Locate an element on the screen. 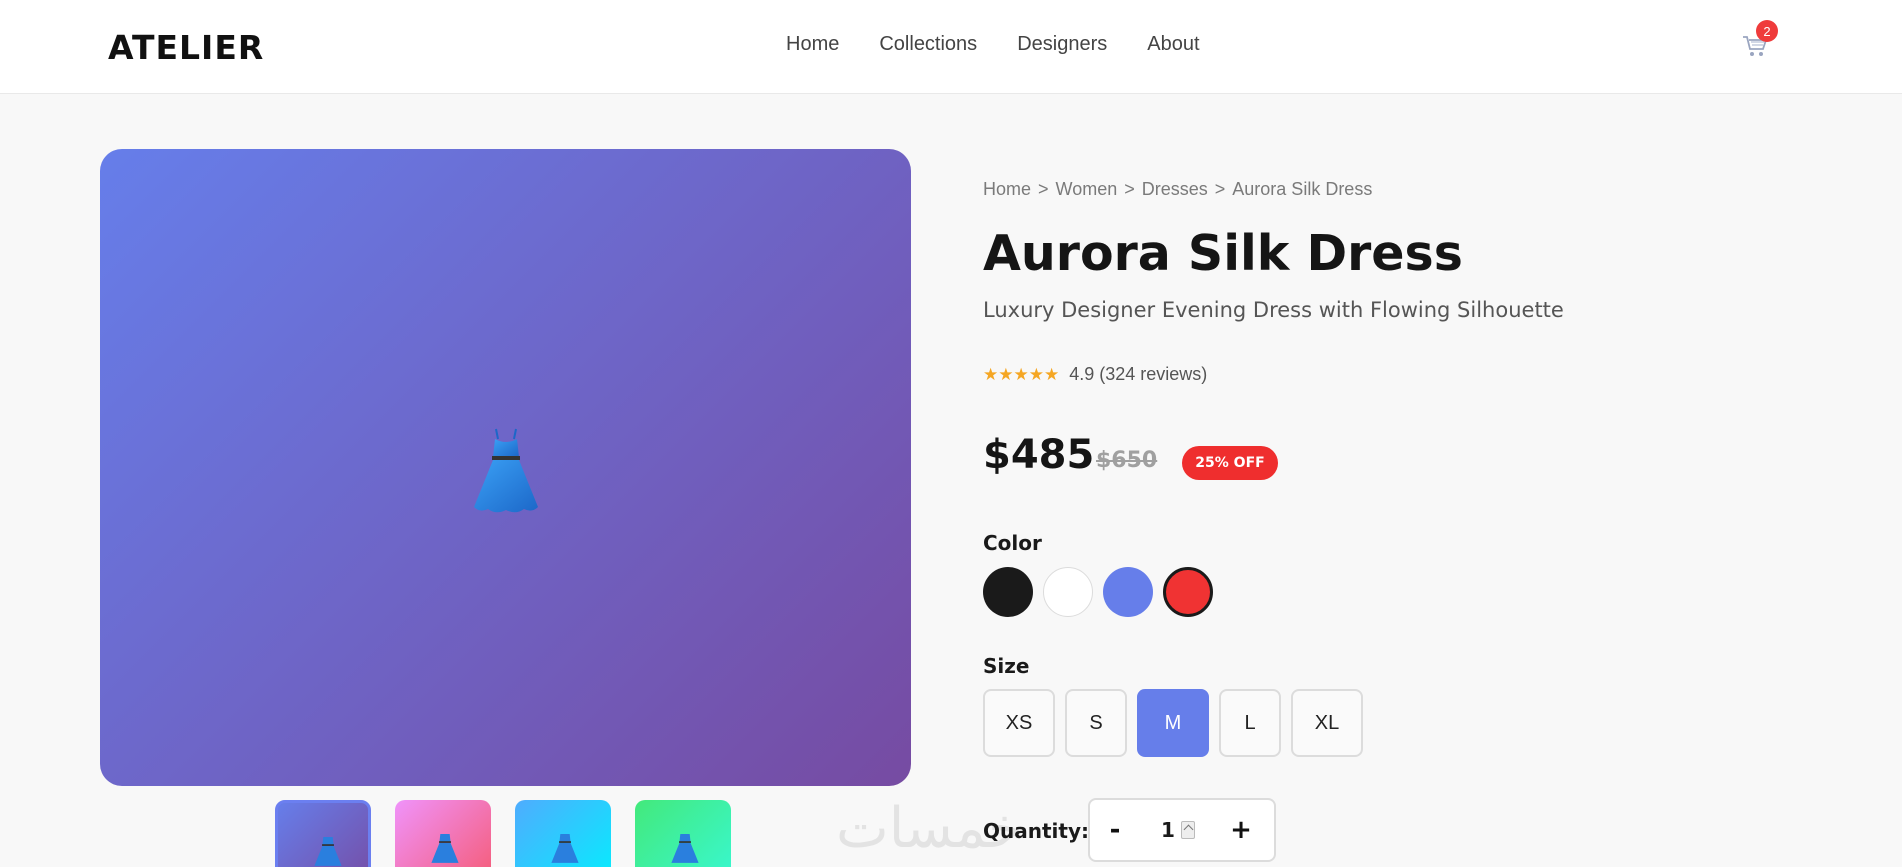 Image resolution: width=1902 pixels, height=867 pixels. star-rating-icon: ★★★★★ is located at coordinates (1021, 374).